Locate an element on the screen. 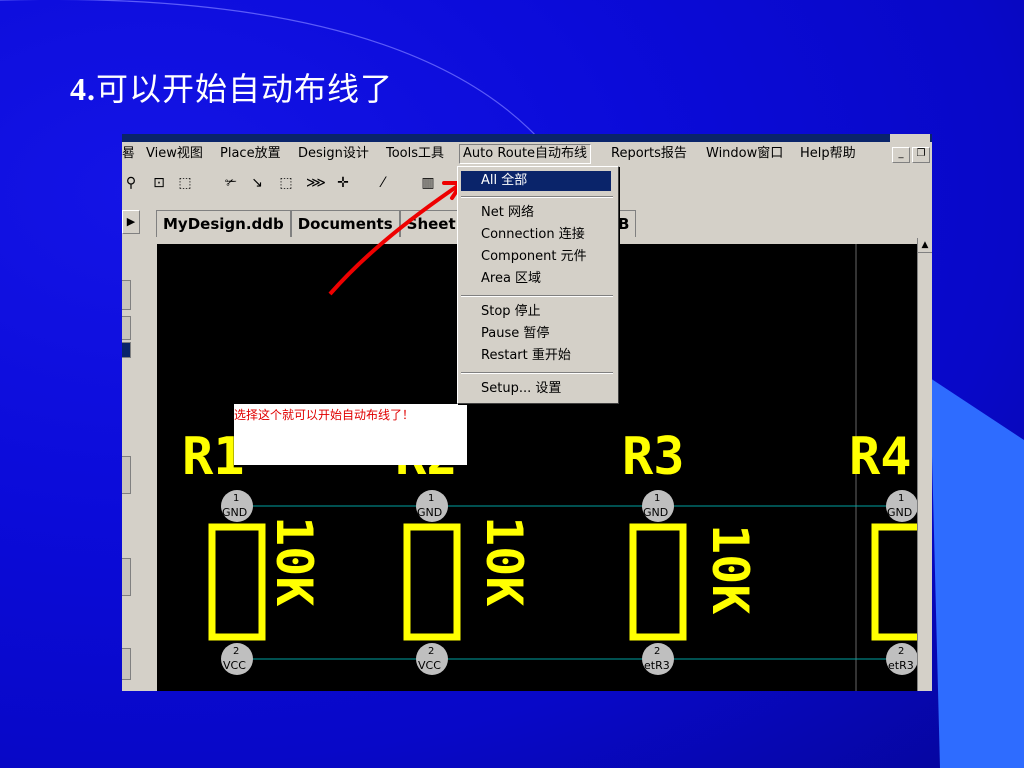 This screenshot has width=1024, height=768. menu-file: 晷 is located at coordinates (130, 154).